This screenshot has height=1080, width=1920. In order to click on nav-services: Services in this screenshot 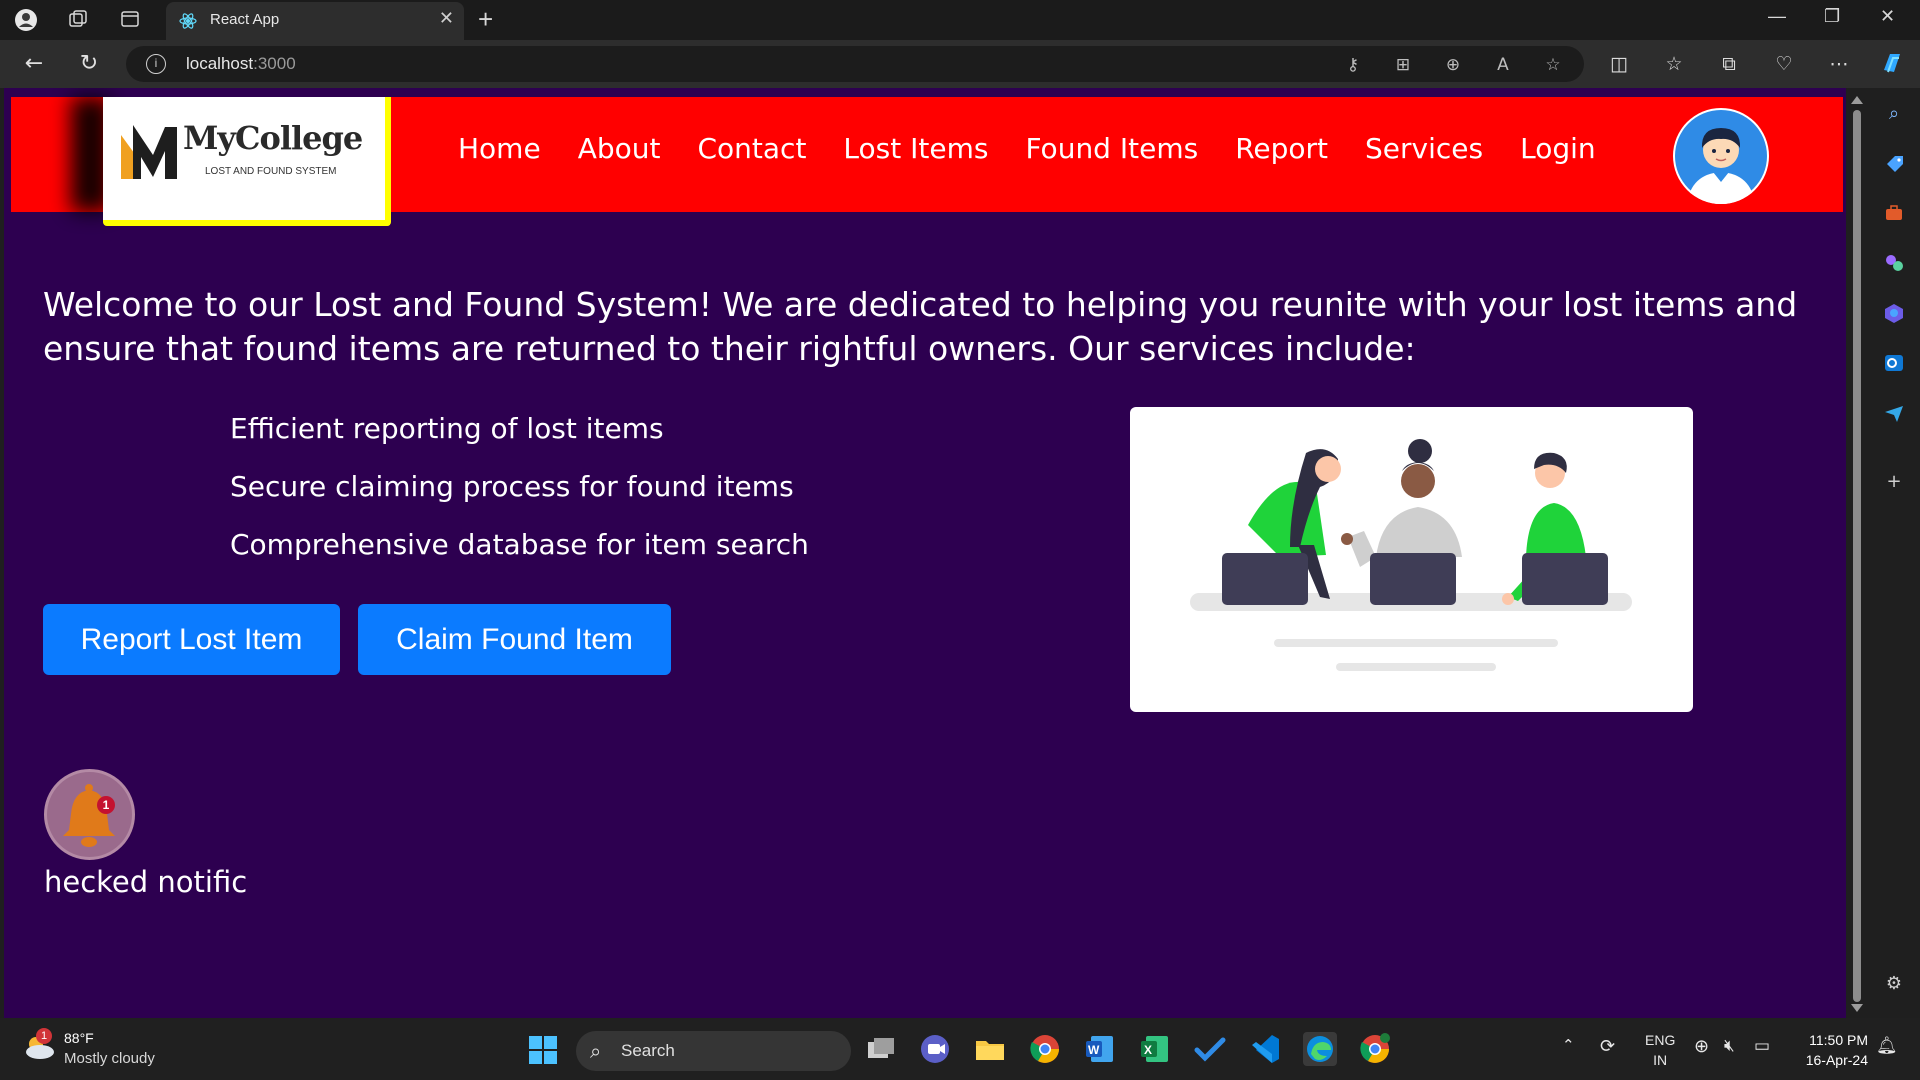, I will do `click(1424, 148)`.